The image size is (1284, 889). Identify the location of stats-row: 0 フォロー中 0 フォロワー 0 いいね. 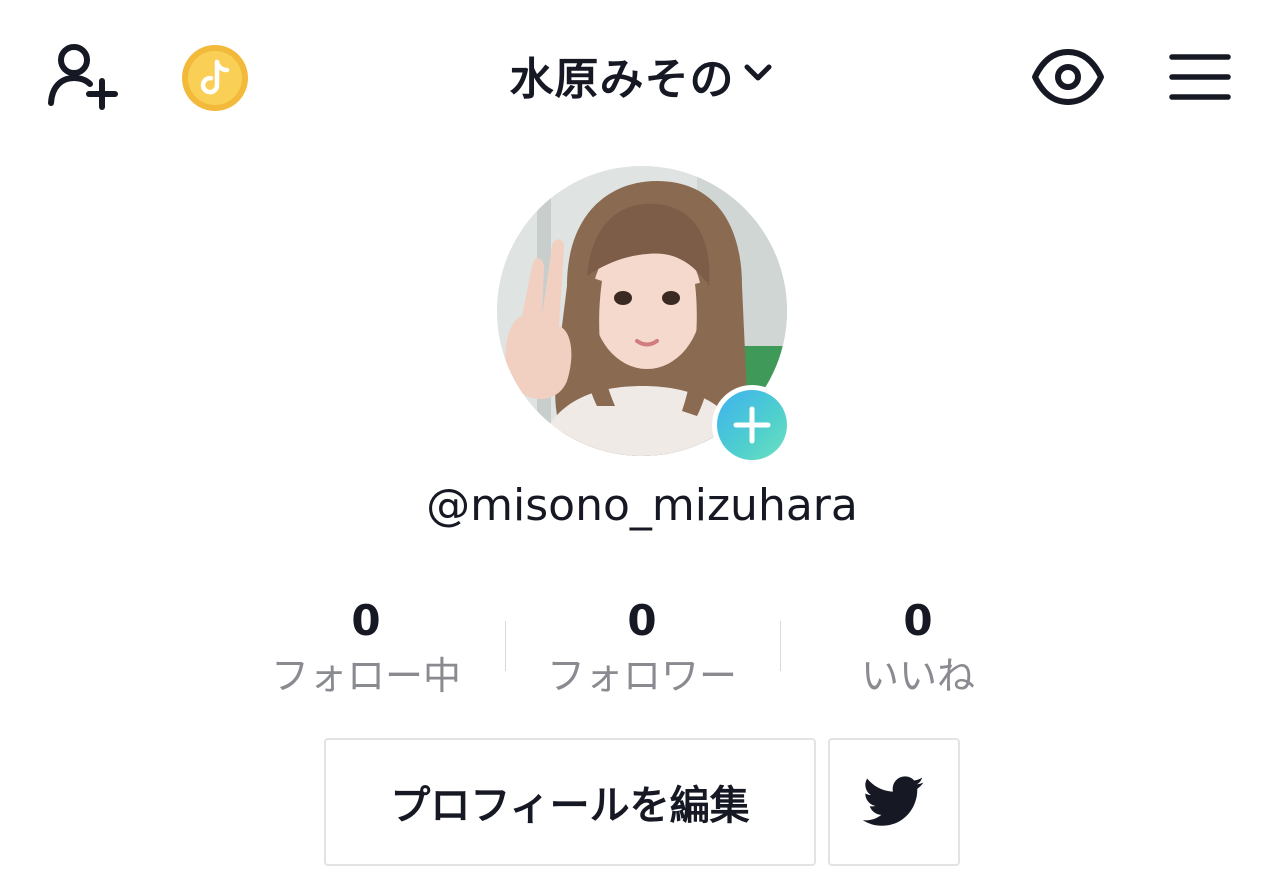
(642, 648).